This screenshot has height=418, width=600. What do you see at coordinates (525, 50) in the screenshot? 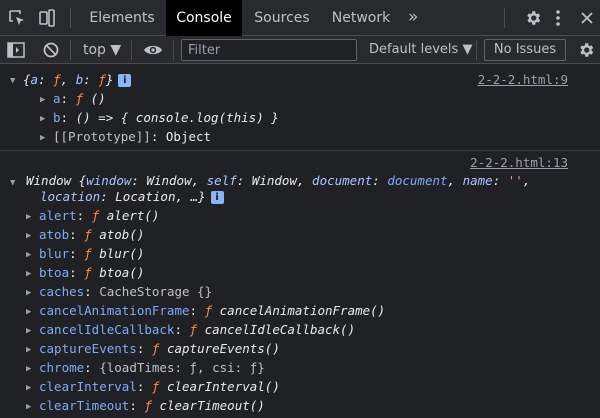
I see `issues-button: No Issues` at bounding box center [525, 50].